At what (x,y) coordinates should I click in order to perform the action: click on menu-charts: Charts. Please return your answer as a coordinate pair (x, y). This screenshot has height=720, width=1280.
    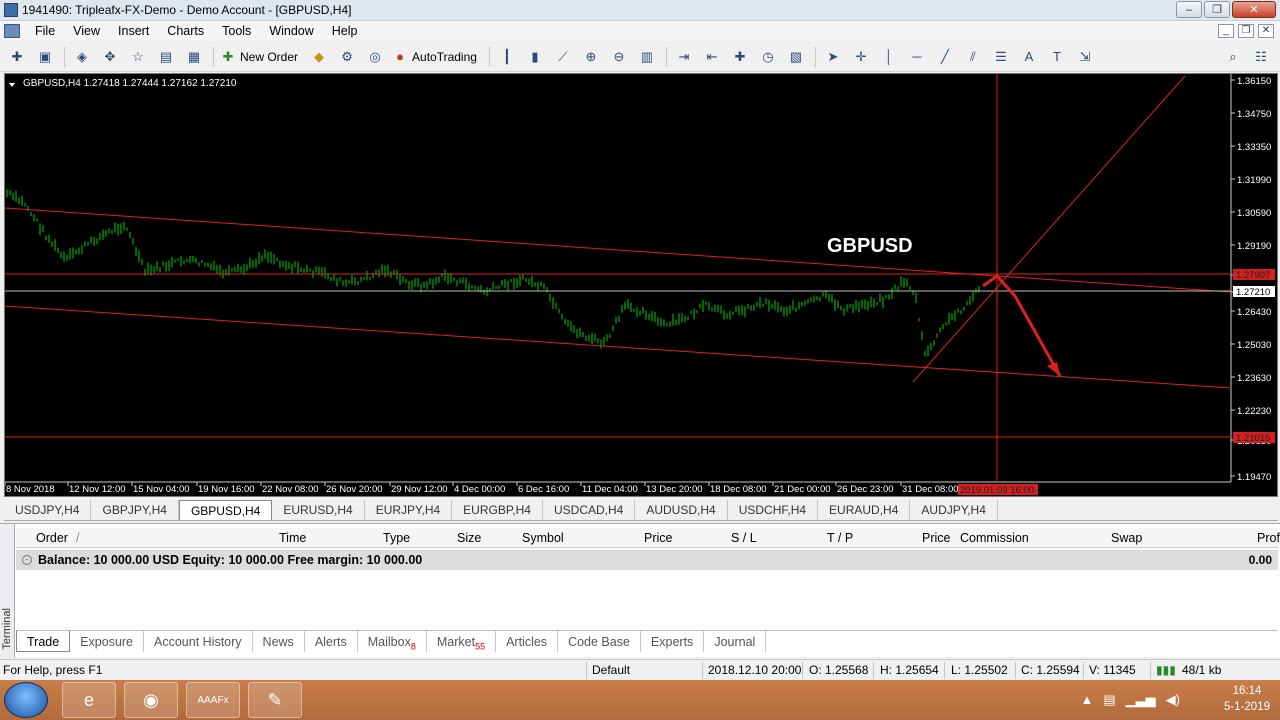
    Looking at the image, I should click on (185, 31).